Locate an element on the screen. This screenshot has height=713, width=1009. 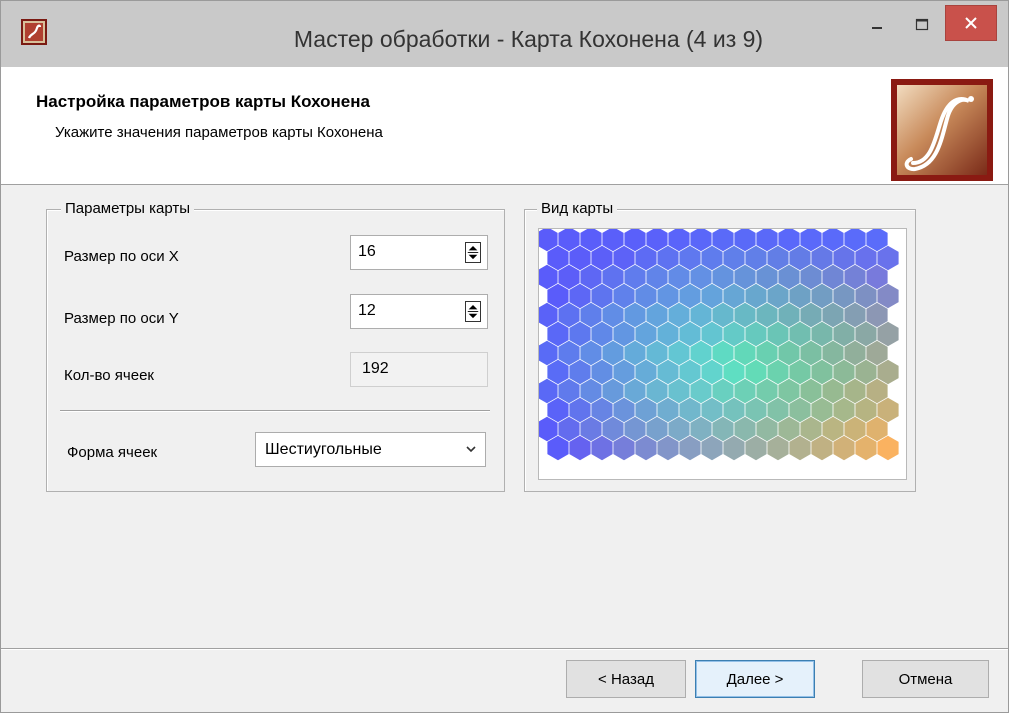
maximize-button is located at coordinates (922, 25).